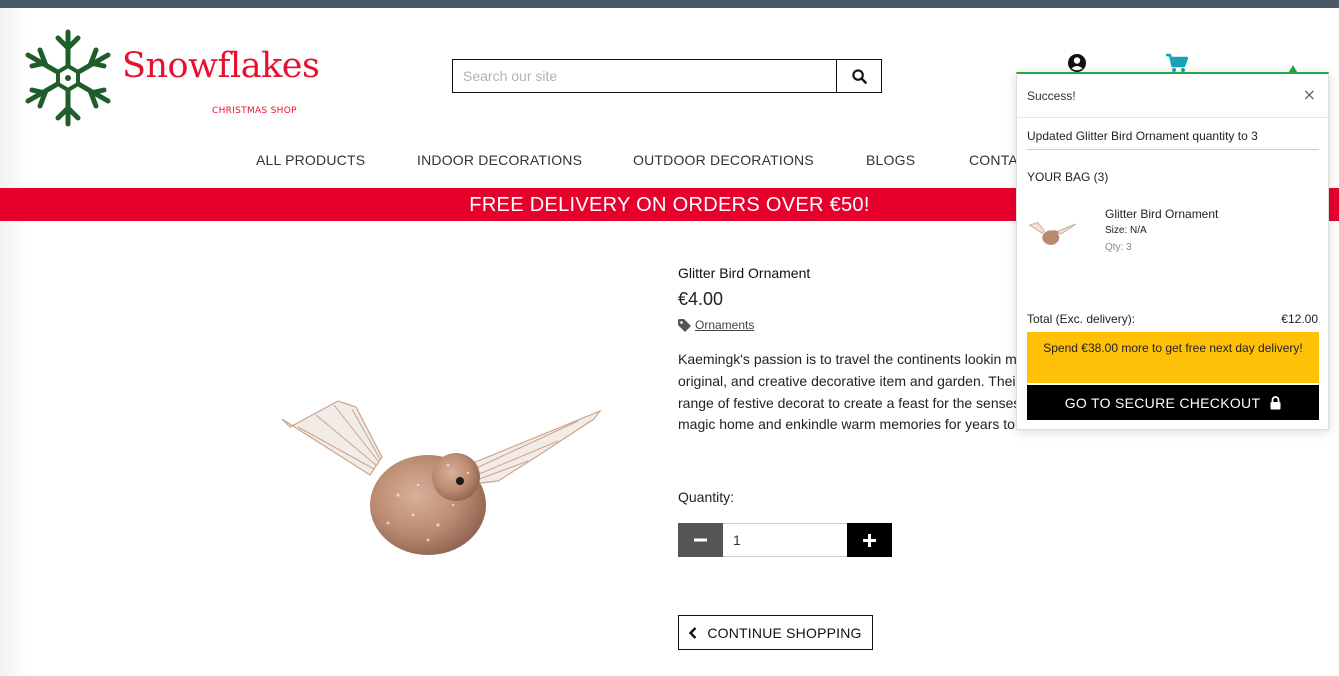 This screenshot has height=676, width=1339. What do you see at coordinates (784, 632) in the screenshot?
I see `continue-shopping-label: CONTINUE SHOPPING` at bounding box center [784, 632].